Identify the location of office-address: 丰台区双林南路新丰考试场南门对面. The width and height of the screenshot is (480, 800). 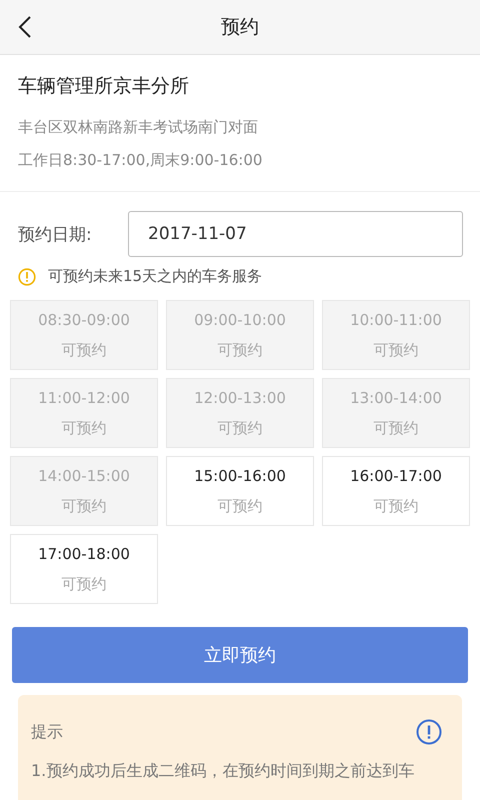
(138, 127).